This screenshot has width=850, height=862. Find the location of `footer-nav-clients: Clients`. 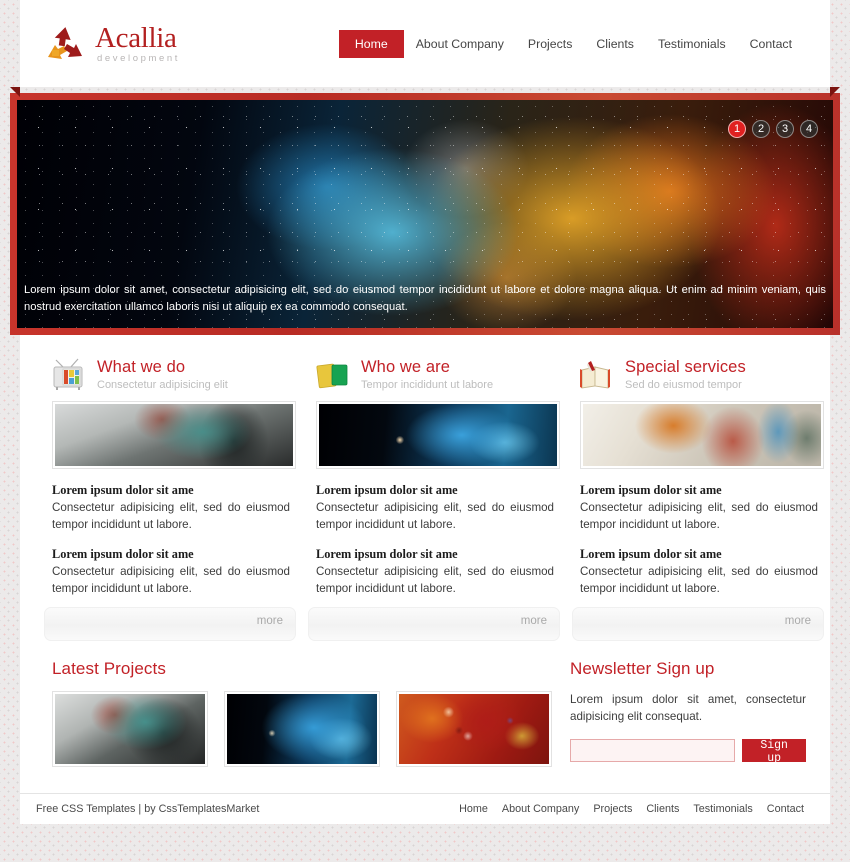

footer-nav-clients: Clients is located at coordinates (662, 809).